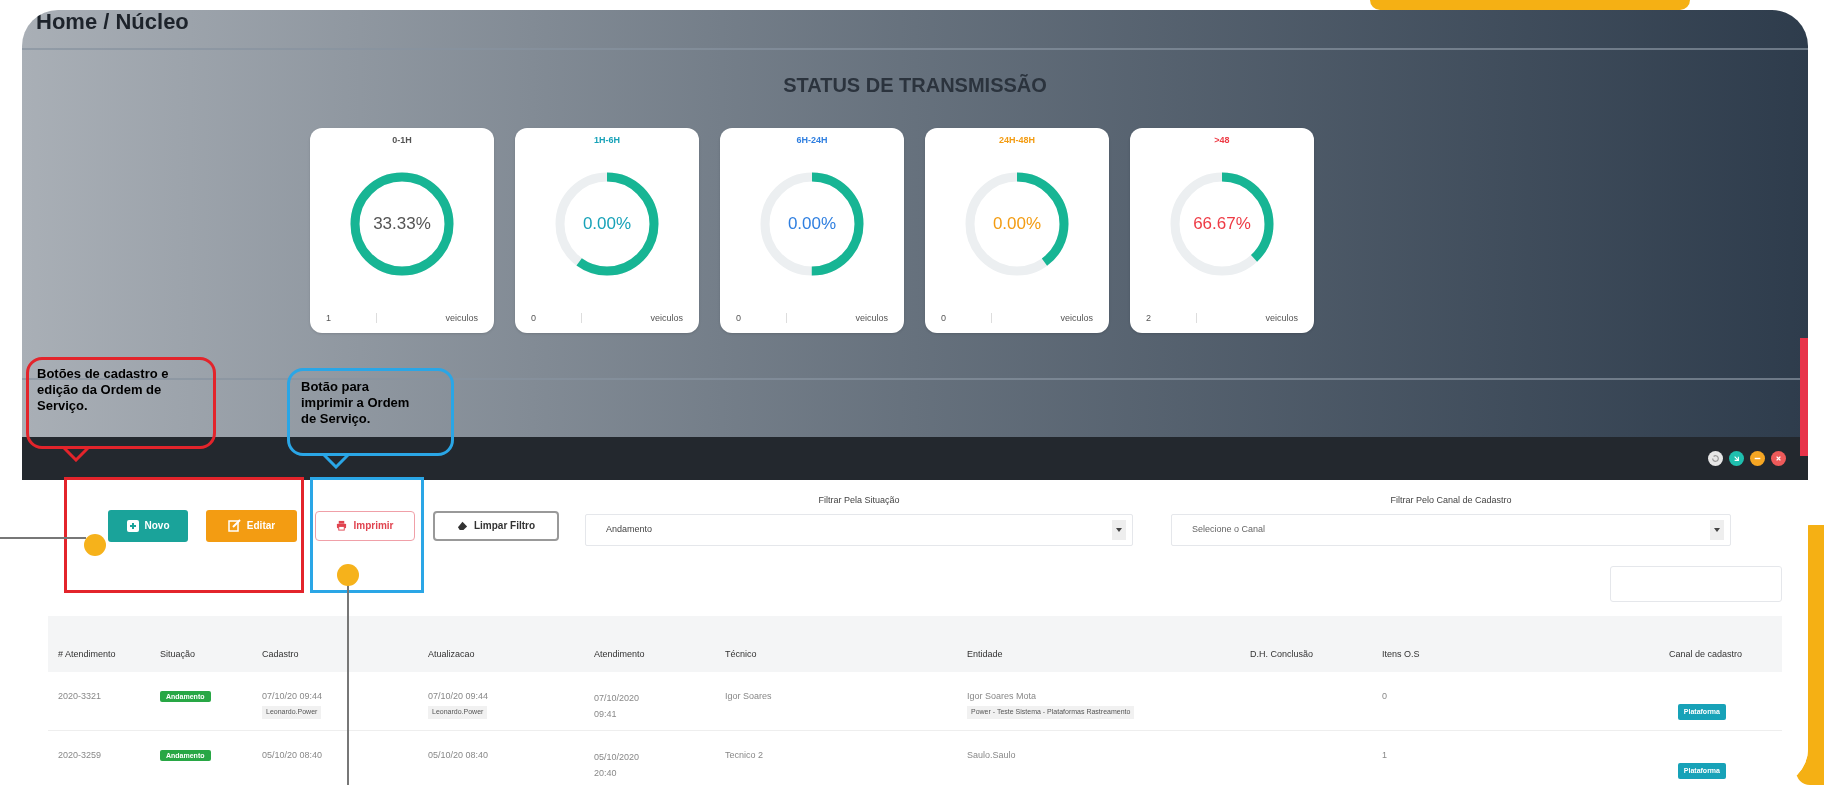 Image resolution: width=1824 pixels, height=785 pixels. What do you see at coordinates (1222, 223) in the screenshot?
I see `percent-value: 66.67%` at bounding box center [1222, 223].